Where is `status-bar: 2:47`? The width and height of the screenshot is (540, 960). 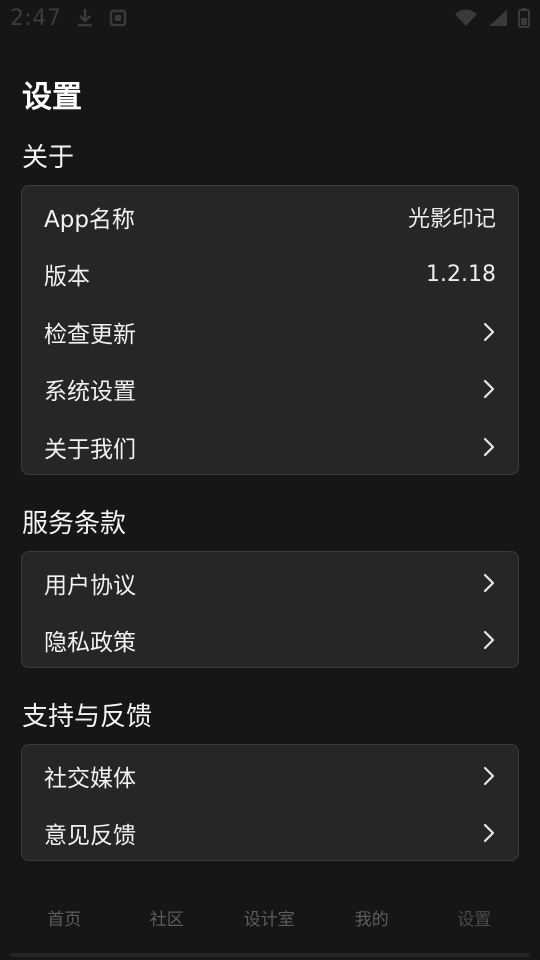 status-bar: 2:47 is located at coordinates (270, 18).